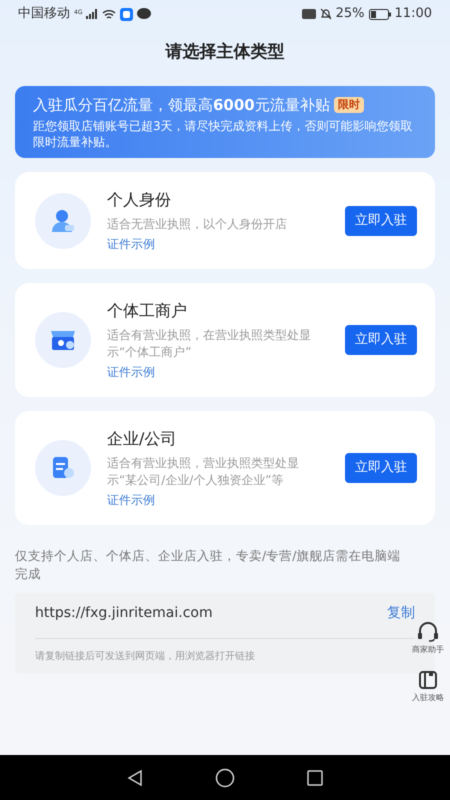 The image size is (450, 800). What do you see at coordinates (428, 632) in the screenshot?
I see `headset-icon` at bounding box center [428, 632].